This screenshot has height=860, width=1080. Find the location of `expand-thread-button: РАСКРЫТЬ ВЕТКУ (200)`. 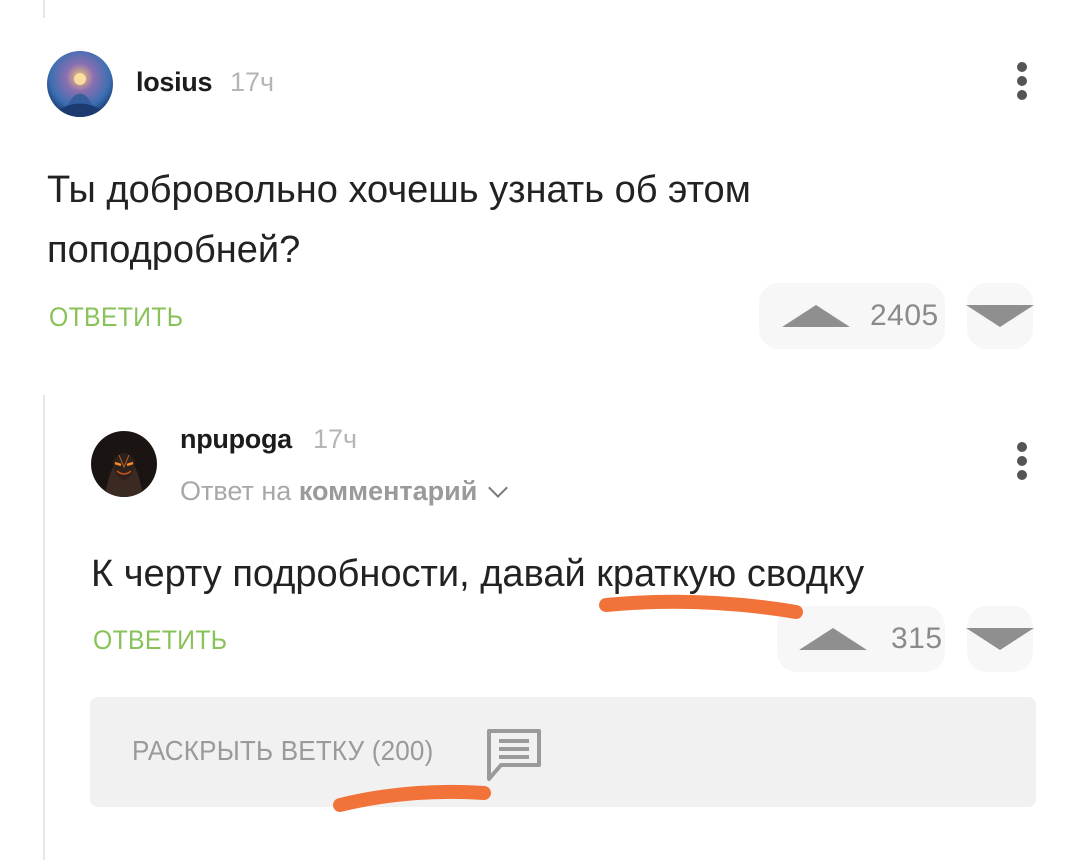

expand-thread-button: РАСКРЫТЬ ВЕТКУ (200) is located at coordinates (563, 752).